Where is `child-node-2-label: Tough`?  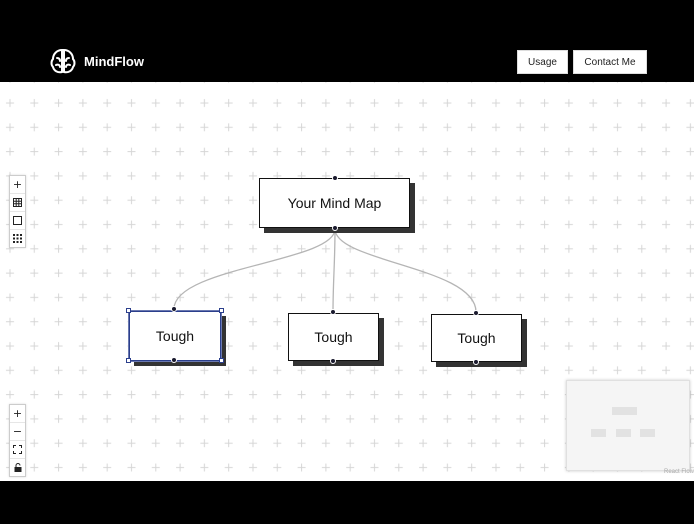
child-node-2-label: Tough is located at coordinates (333, 337).